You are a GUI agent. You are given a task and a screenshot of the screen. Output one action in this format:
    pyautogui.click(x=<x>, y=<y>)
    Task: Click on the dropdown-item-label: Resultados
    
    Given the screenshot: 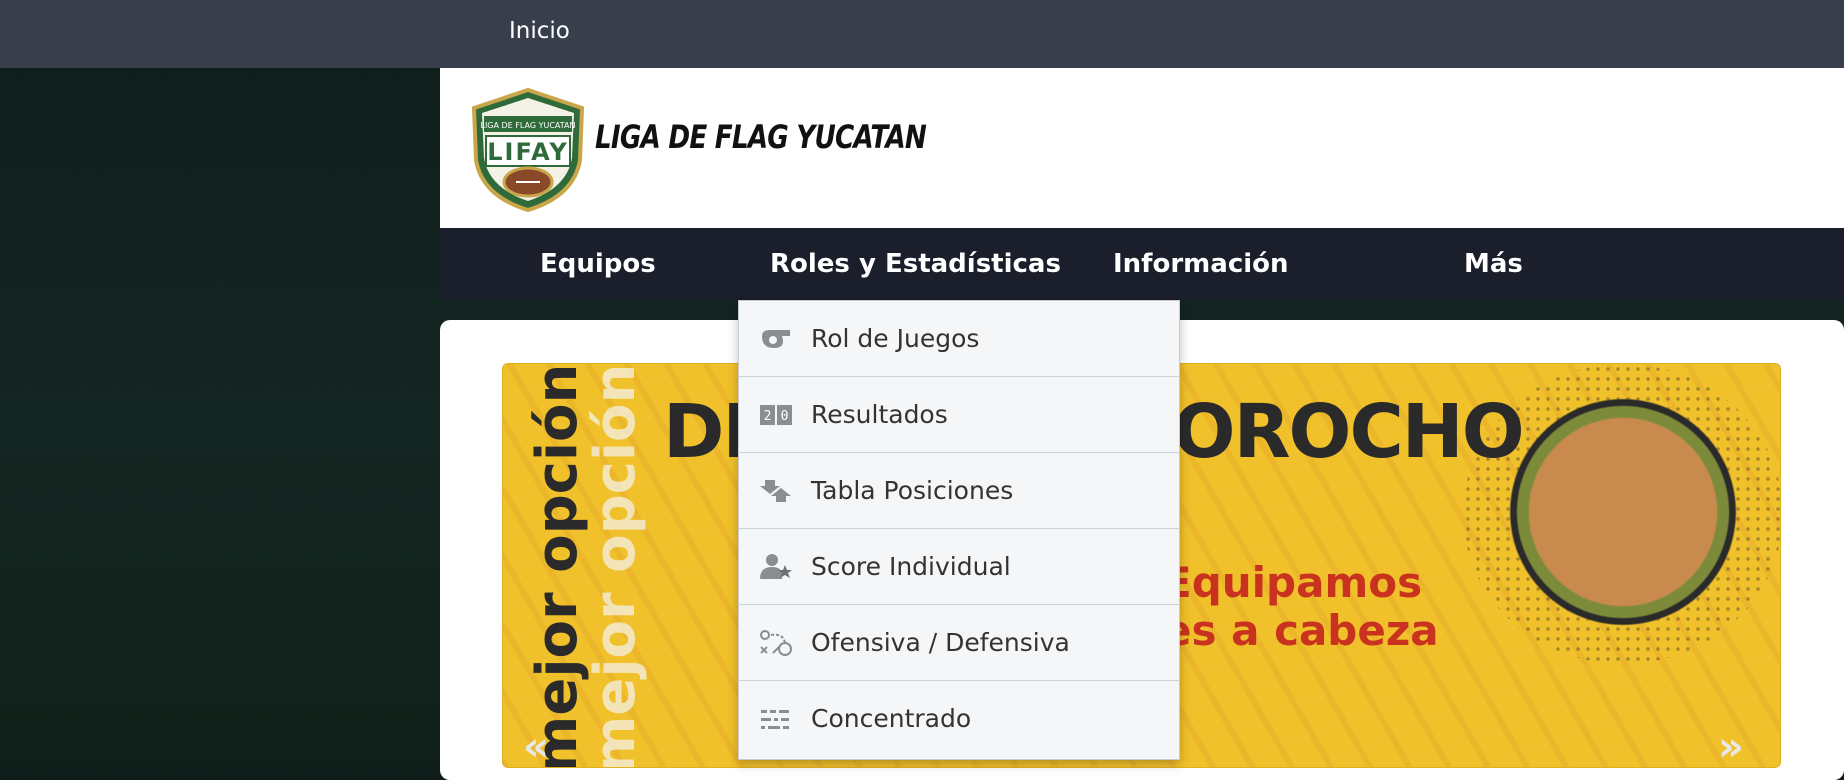 What is the action you would take?
    pyautogui.click(x=879, y=414)
    